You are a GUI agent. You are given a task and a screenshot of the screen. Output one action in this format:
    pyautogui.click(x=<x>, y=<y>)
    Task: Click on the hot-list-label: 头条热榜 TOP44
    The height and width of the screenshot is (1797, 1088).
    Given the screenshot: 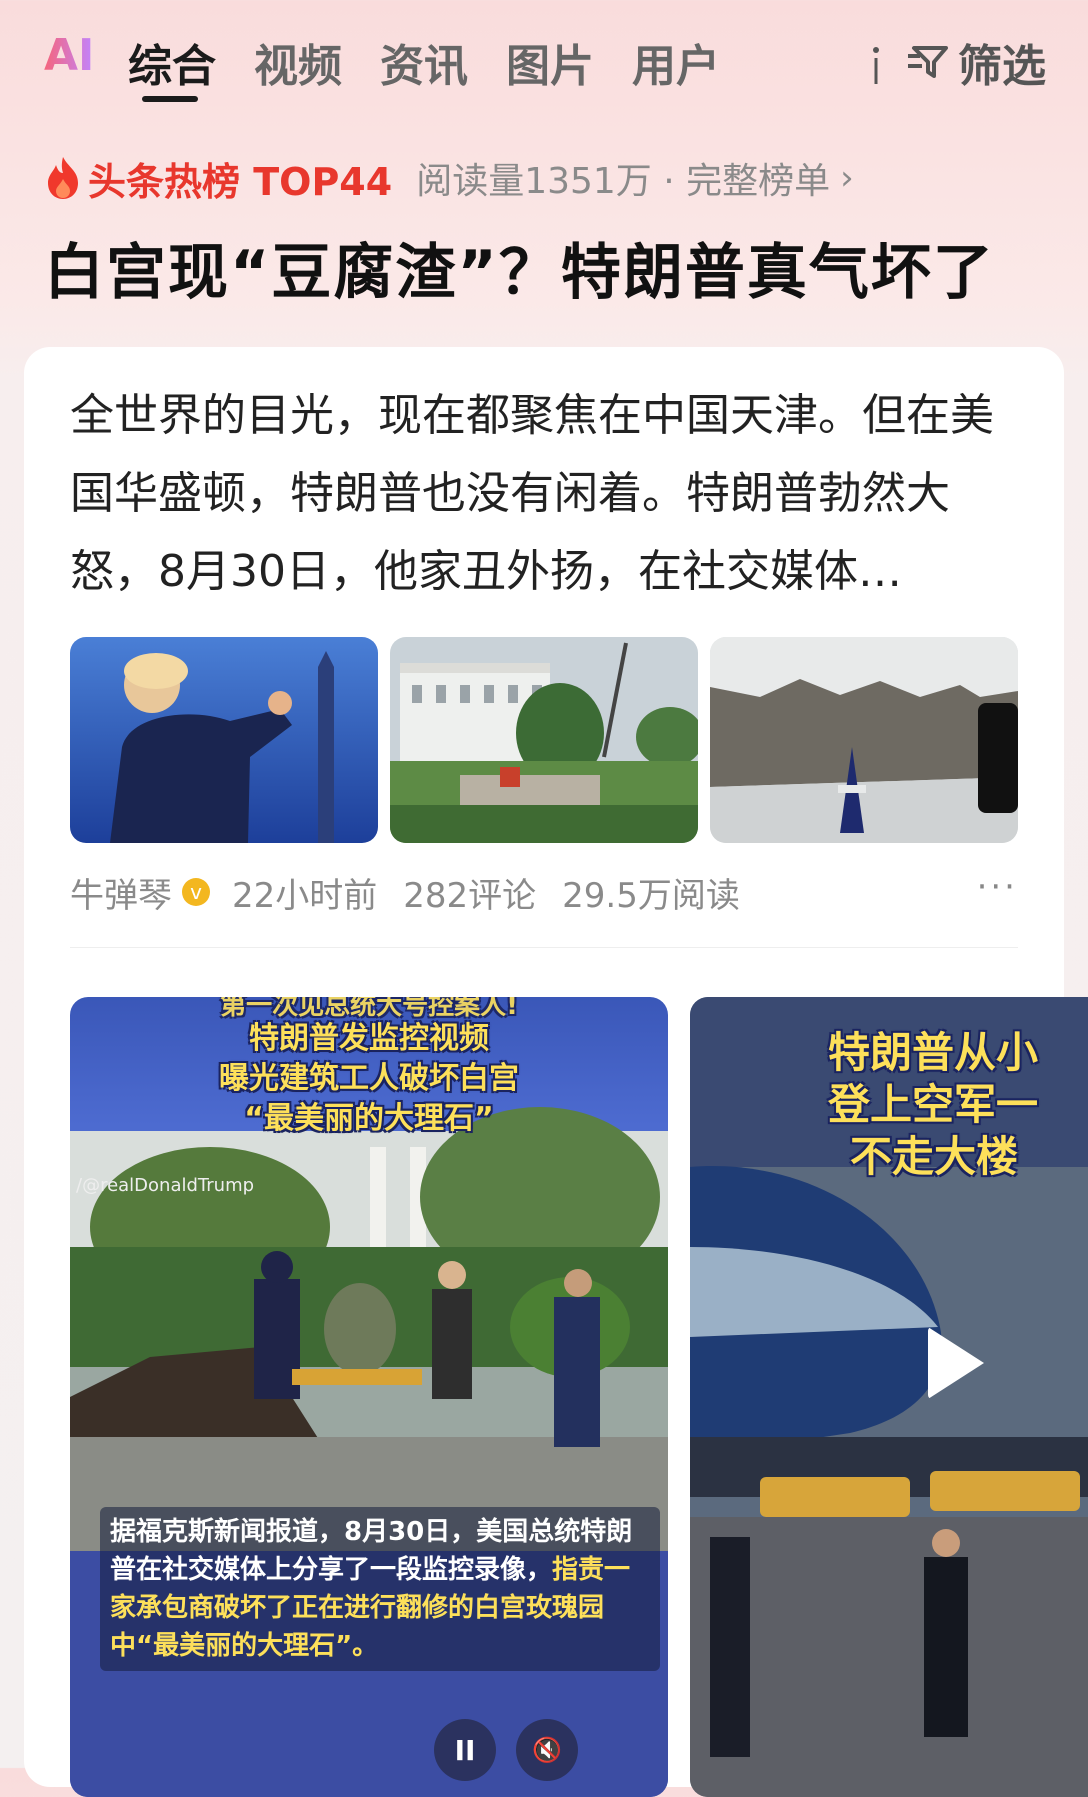 What is the action you would take?
    pyautogui.click(x=240, y=181)
    